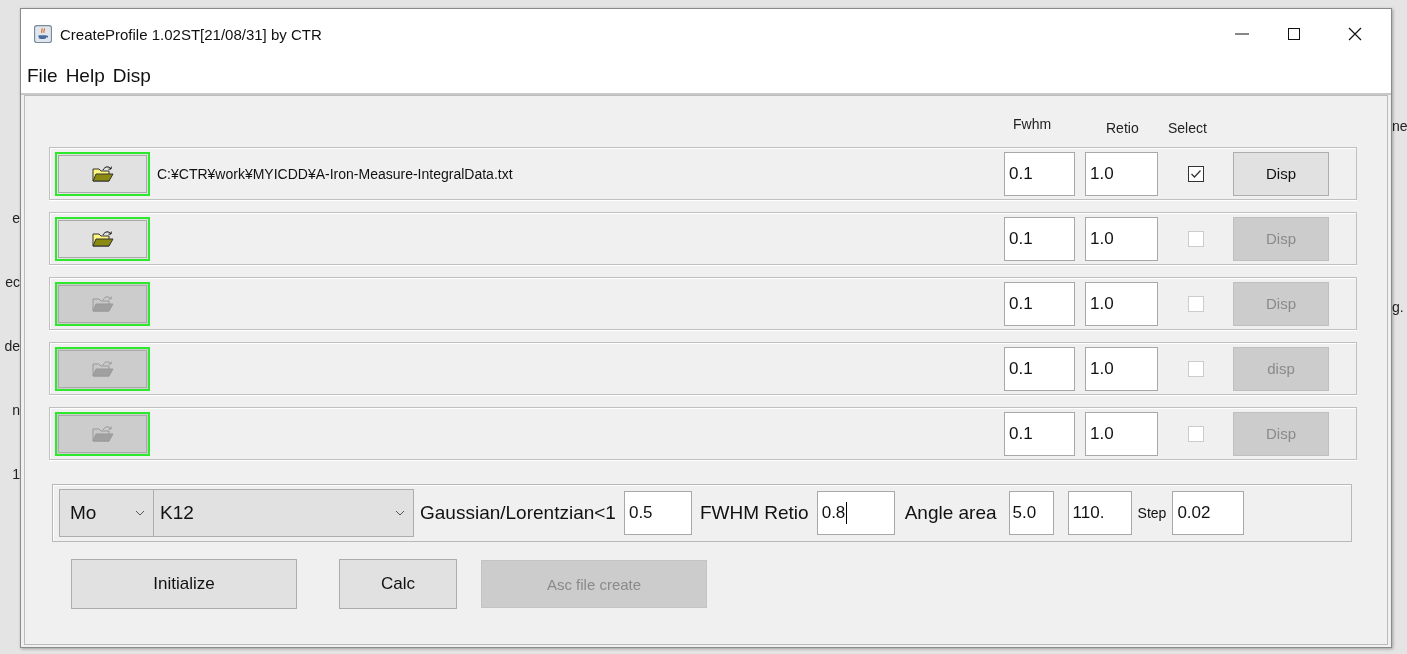  Describe the element at coordinates (15, 410) in the screenshot. I see `background-text: n` at that location.